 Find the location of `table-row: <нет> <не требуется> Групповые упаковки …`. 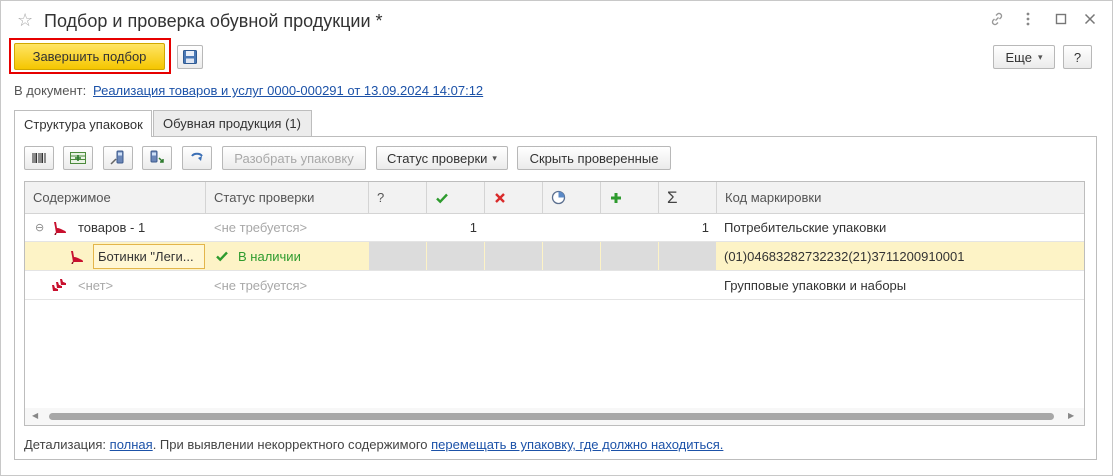

table-row: <нет> <не требуется> Групповые упаковки … is located at coordinates (554, 285).